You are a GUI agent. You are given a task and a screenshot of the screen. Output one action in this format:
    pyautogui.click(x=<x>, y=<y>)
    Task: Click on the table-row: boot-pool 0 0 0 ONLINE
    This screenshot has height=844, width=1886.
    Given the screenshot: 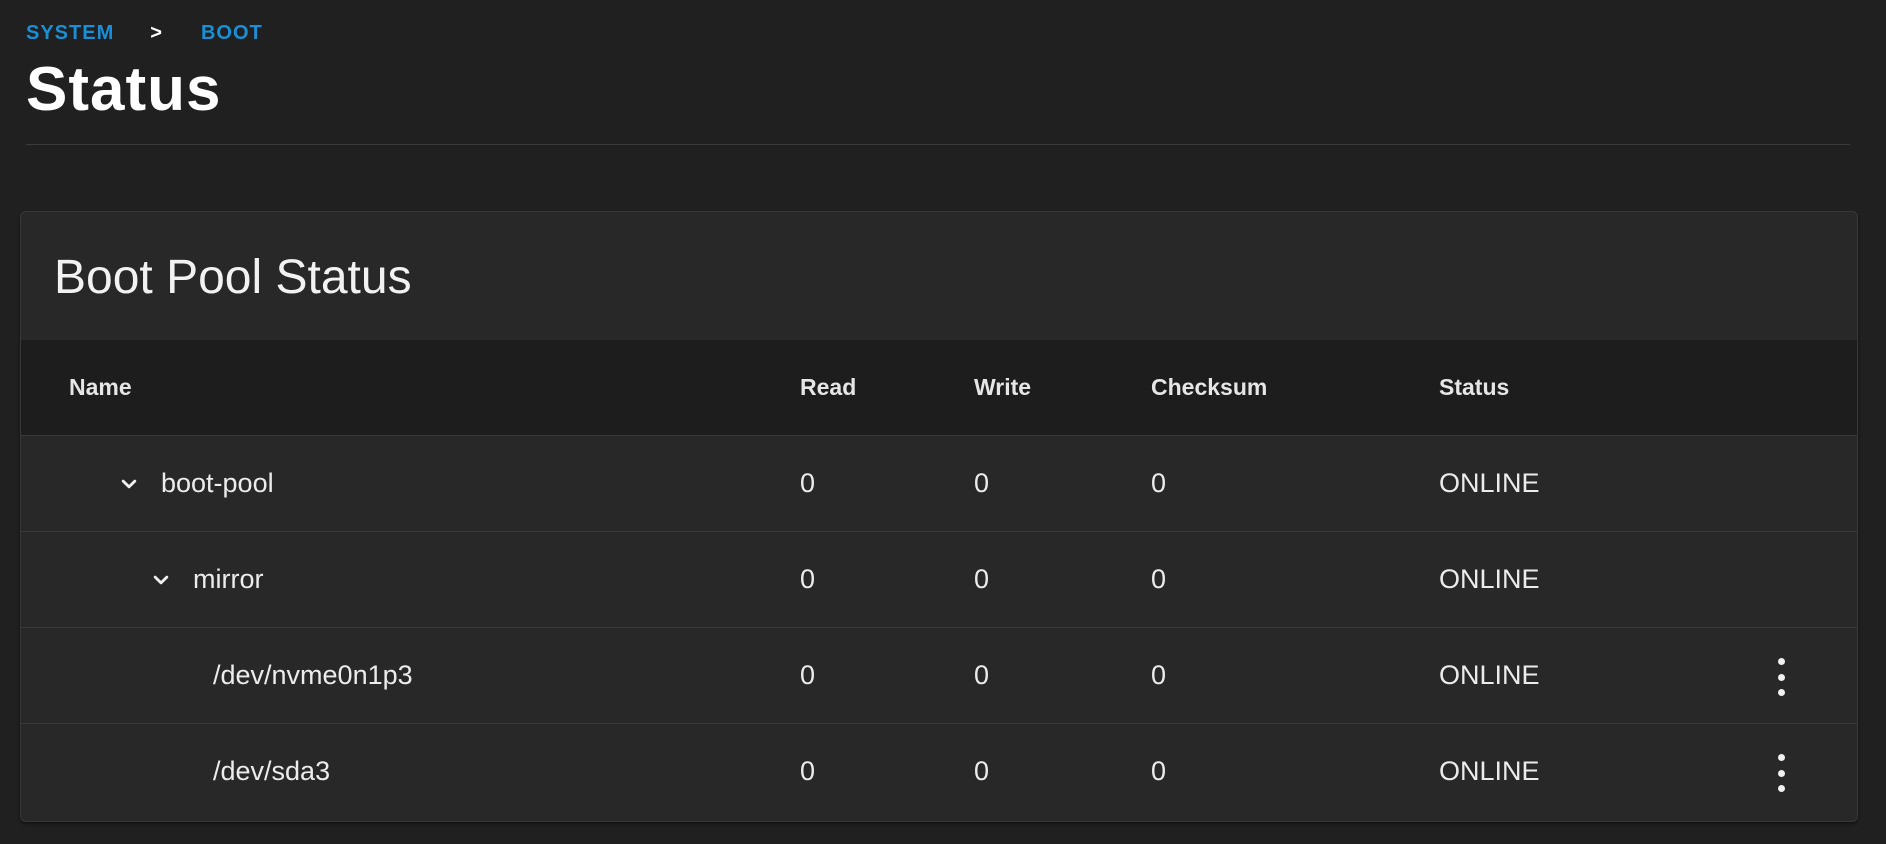 What is the action you would take?
    pyautogui.click(x=939, y=484)
    